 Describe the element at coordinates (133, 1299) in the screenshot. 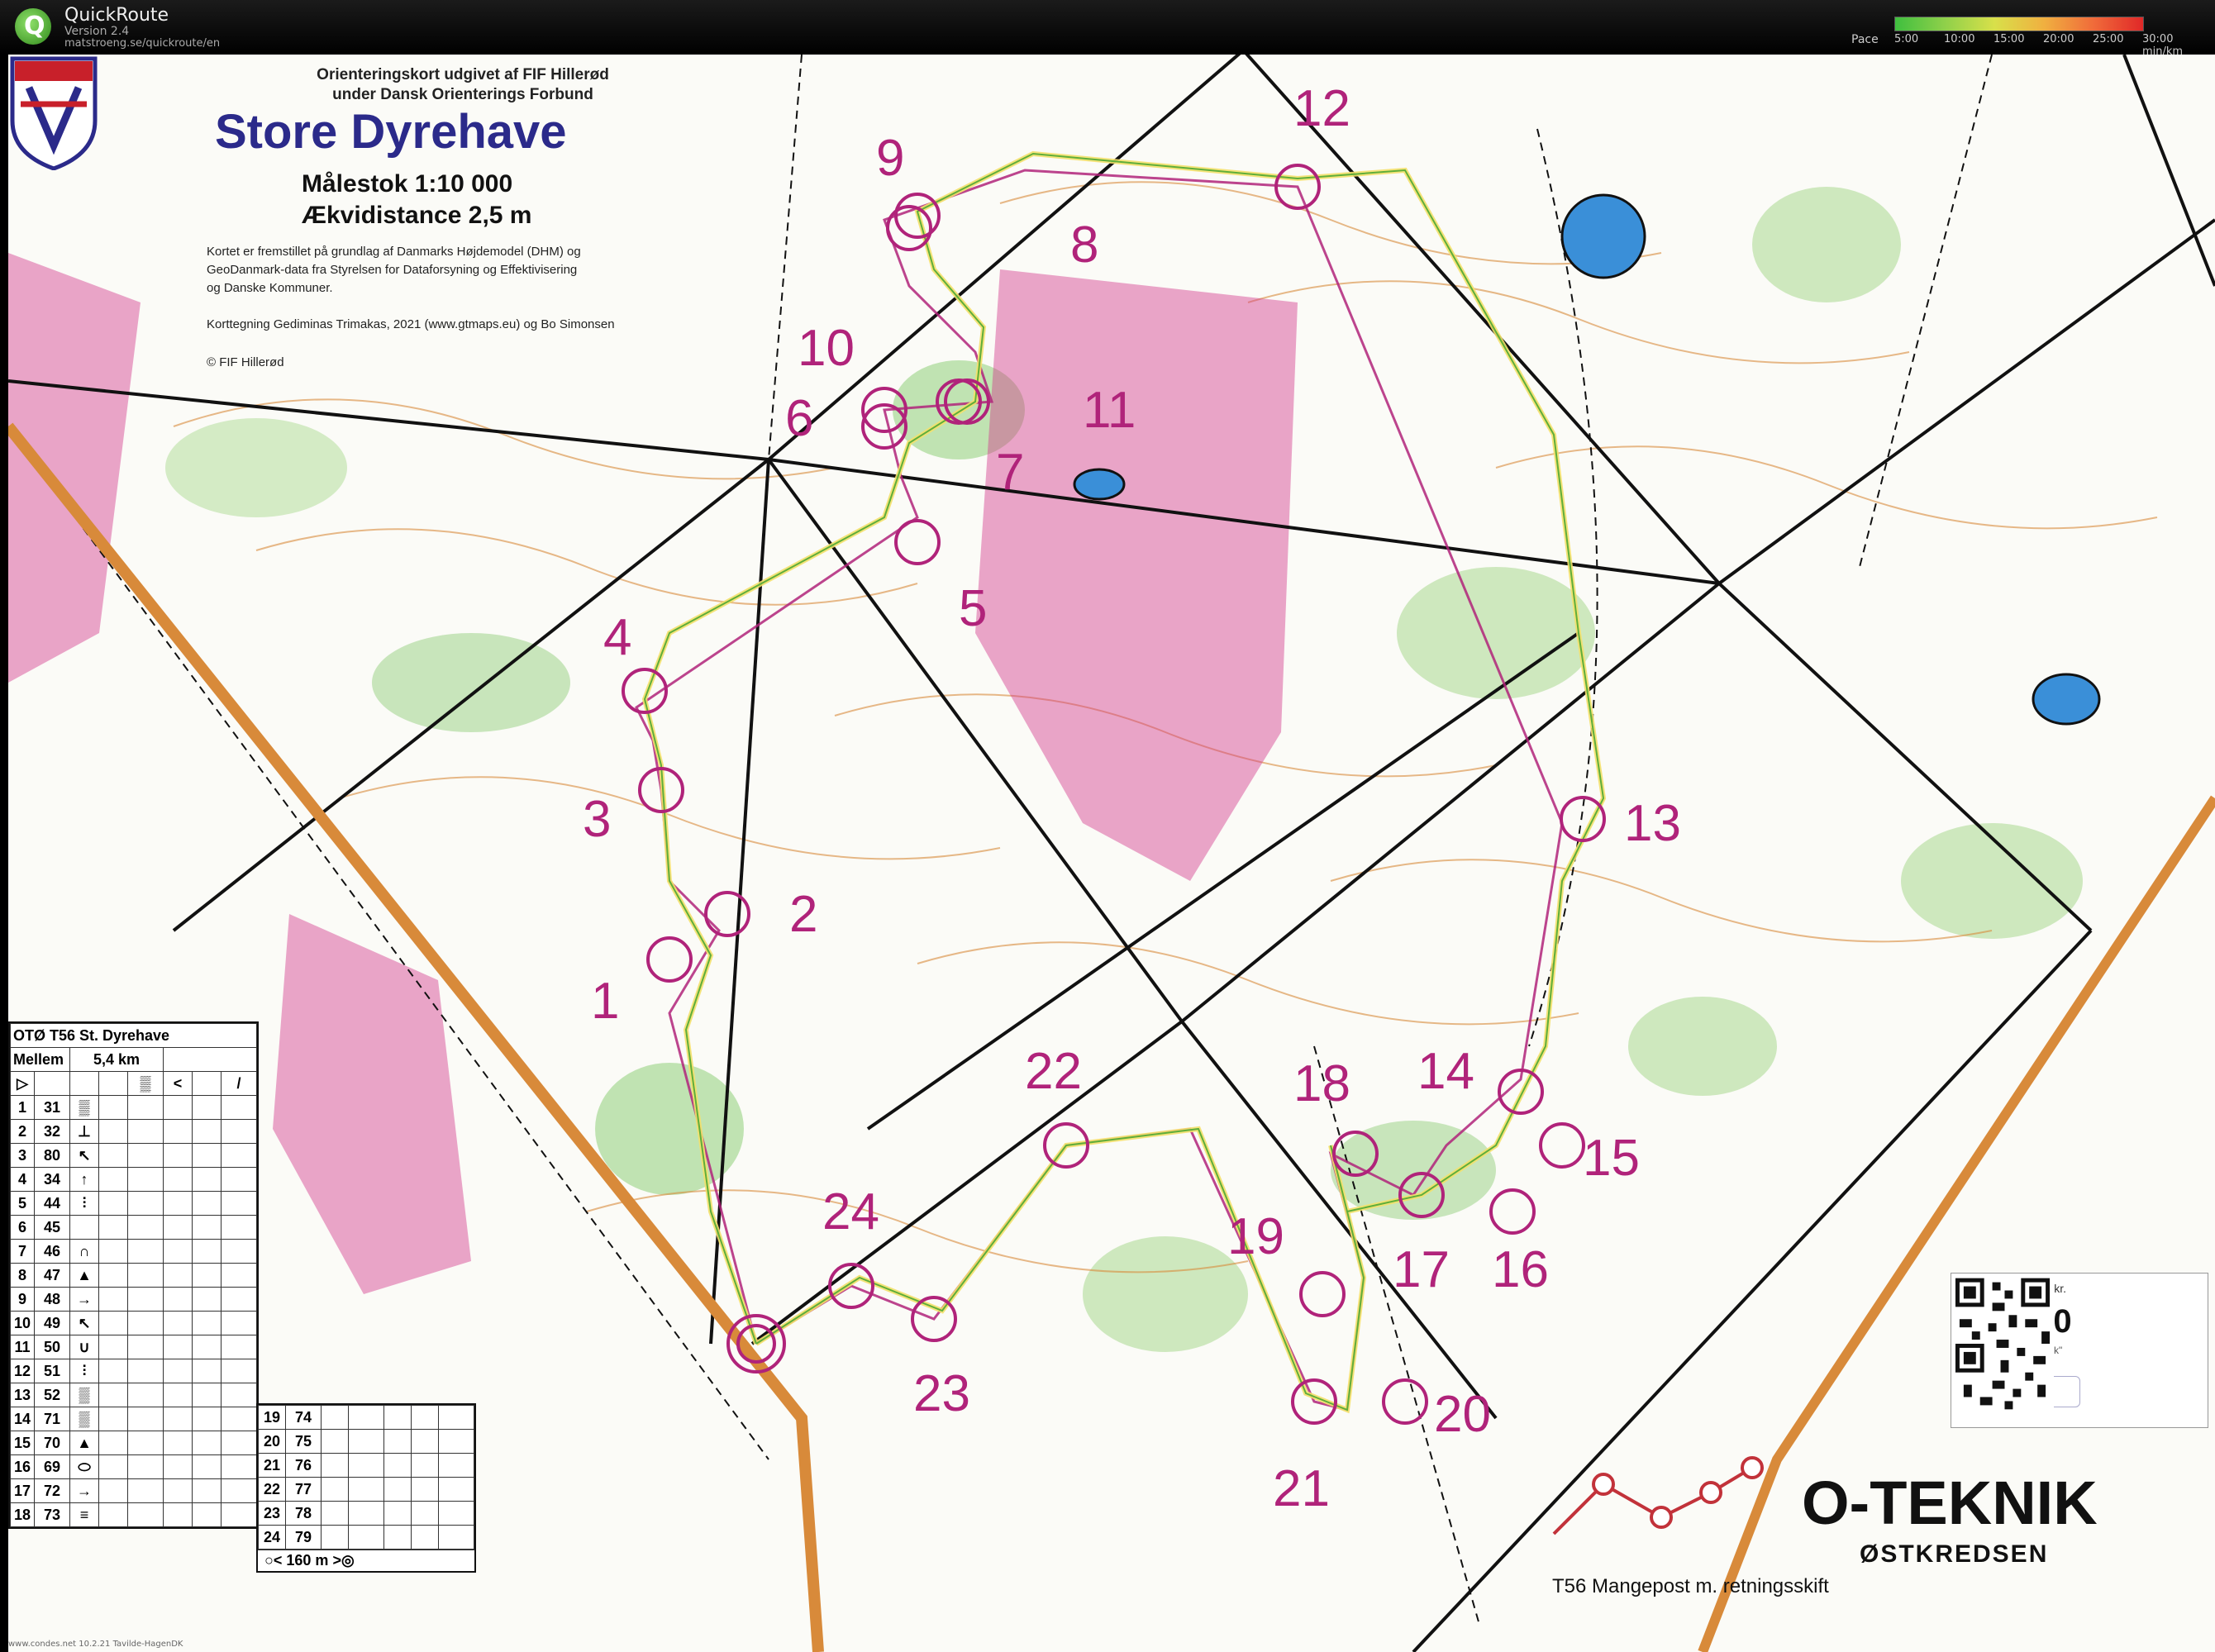

I see `description-row: 9 48 →` at that location.